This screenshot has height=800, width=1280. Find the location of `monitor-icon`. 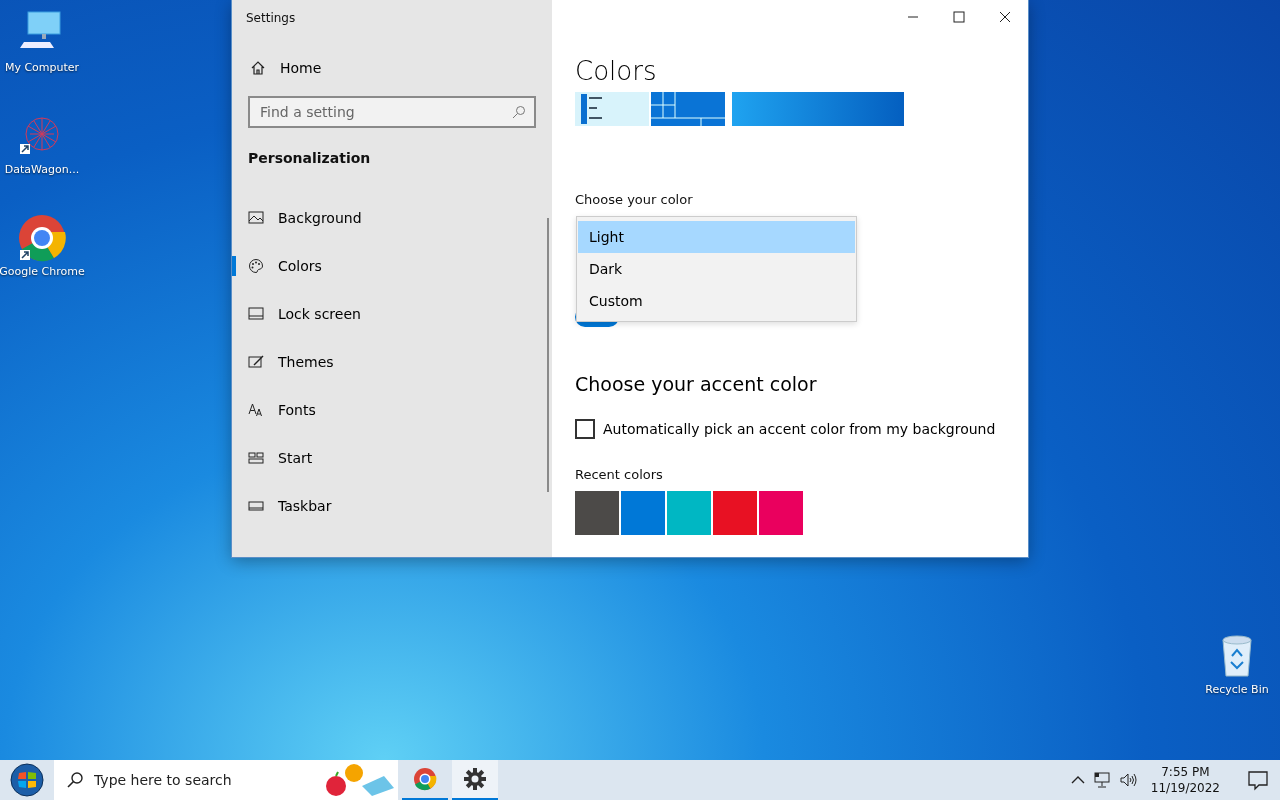

monitor-icon is located at coordinates (256, 314).